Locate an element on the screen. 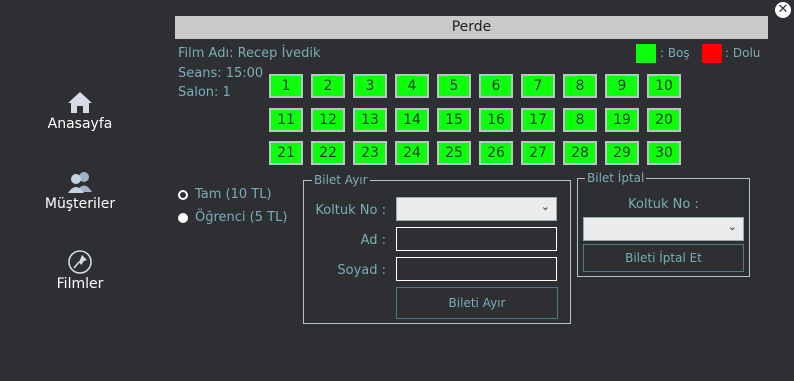  nav-films-label: Filmler is located at coordinates (80, 284).